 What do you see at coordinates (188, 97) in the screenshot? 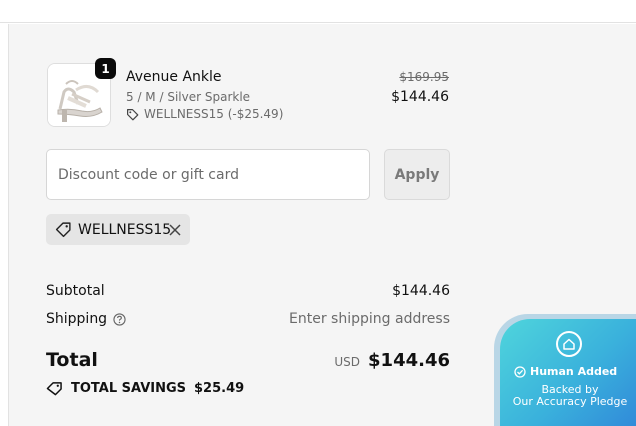
I see `product-variant: 5 / M / Silver Sparkle` at bounding box center [188, 97].